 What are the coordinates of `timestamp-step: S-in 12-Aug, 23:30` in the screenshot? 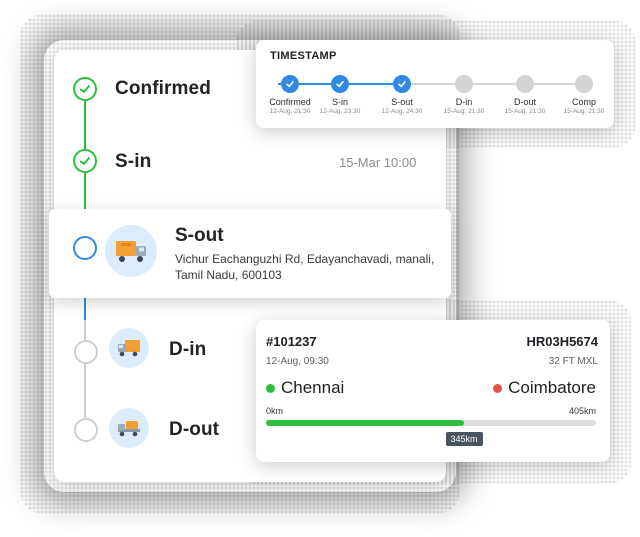 It's located at (340, 95).